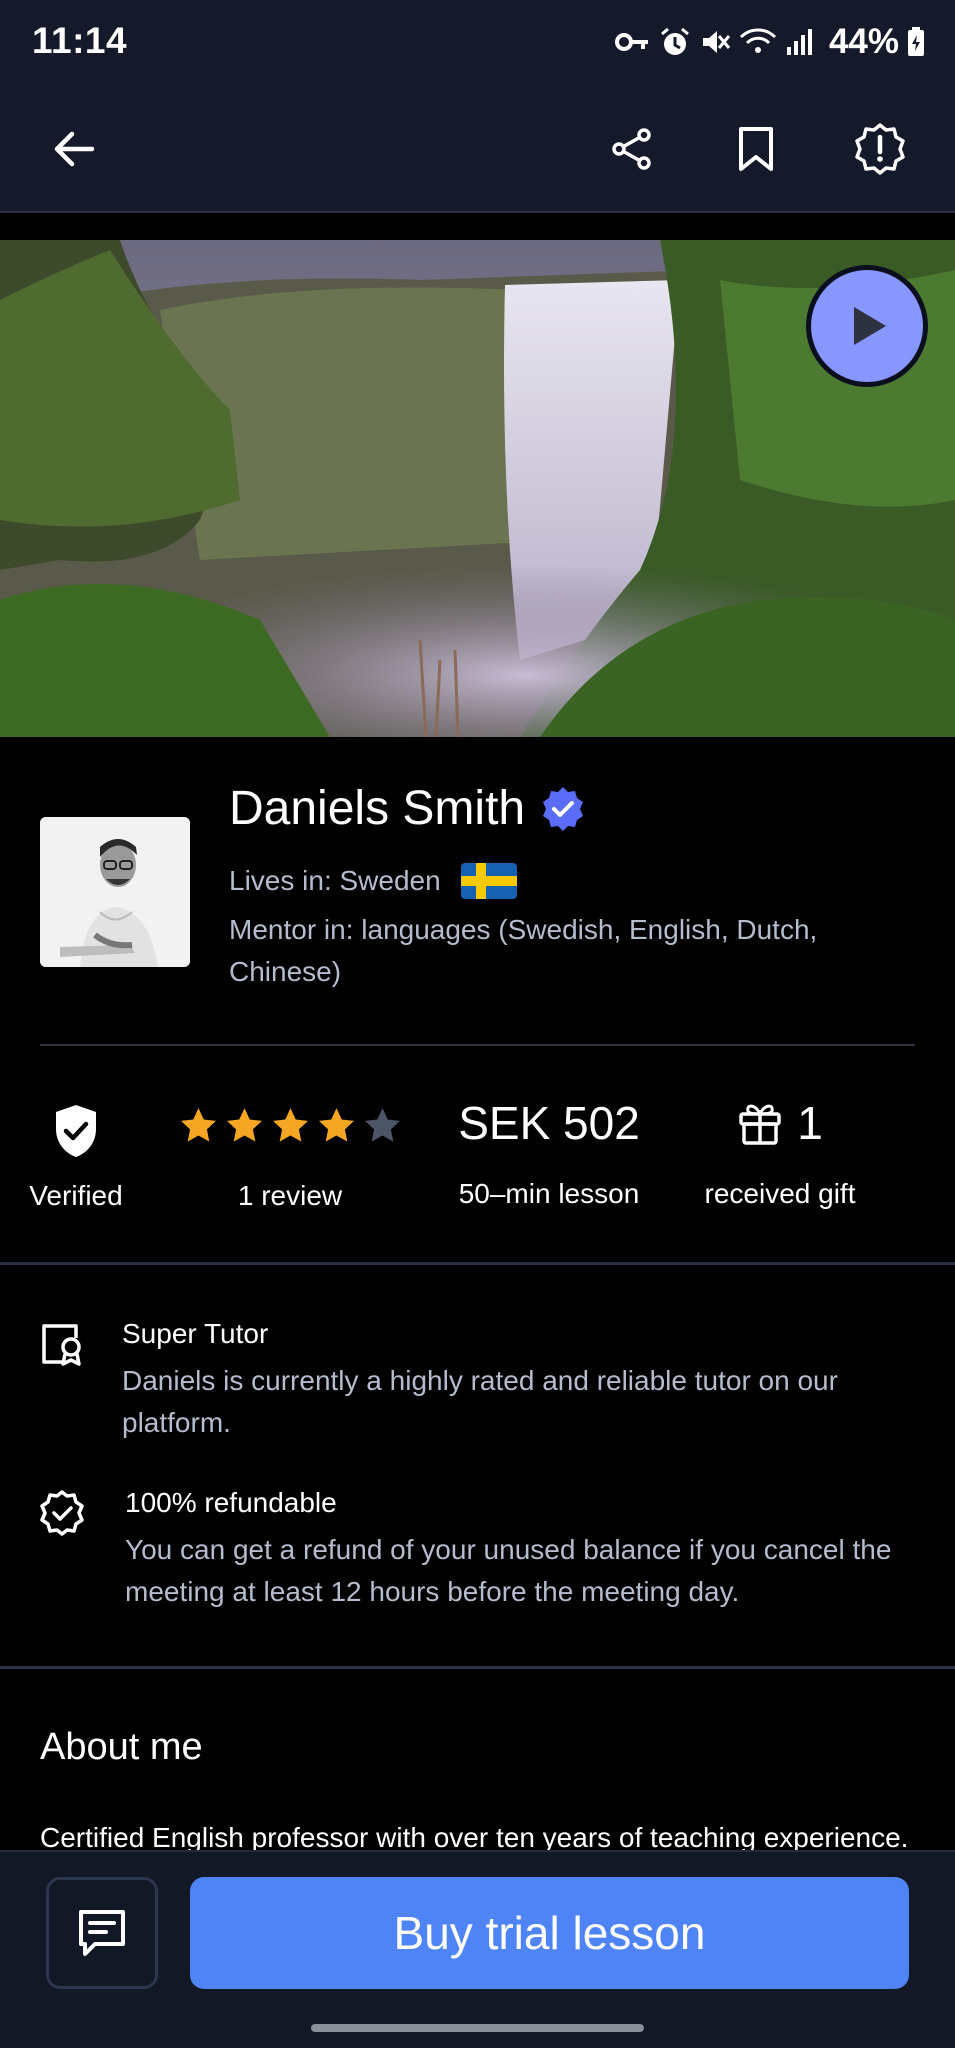 This screenshot has height=2048, width=955. What do you see at coordinates (674, 41) in the screenshot?
I see `alarm-icon` at bounding box center [674, 41].